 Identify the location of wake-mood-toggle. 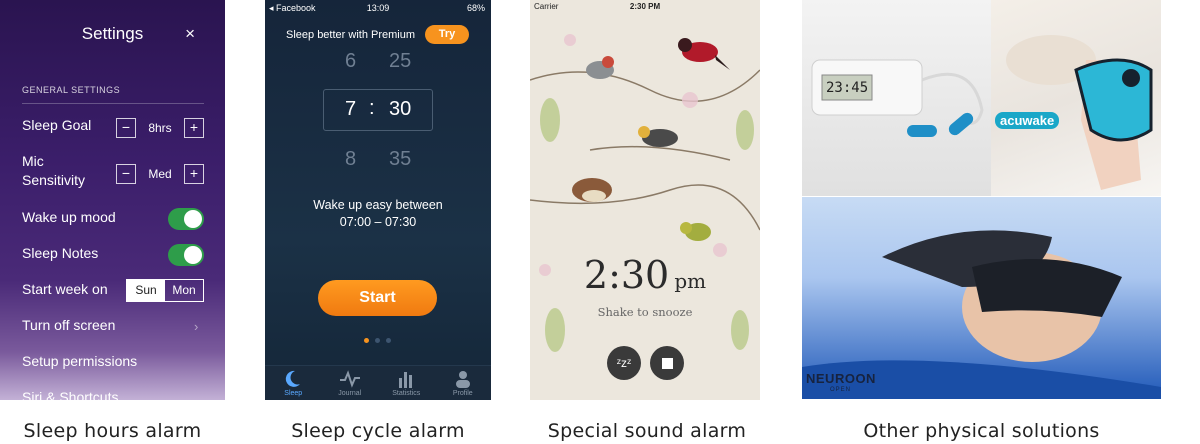
(186, 219).